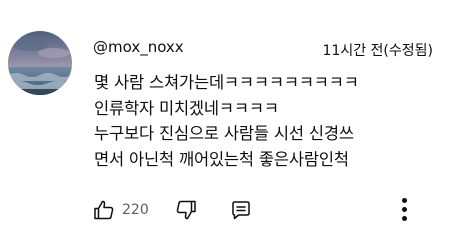 The image size is (449, 251). I want to click on thumbs-up-icon, so click(104, 210).